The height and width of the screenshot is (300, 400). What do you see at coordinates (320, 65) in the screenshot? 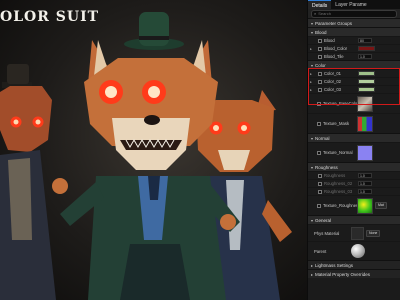
I see `section-label: Color` at bounding box center [320, 65].